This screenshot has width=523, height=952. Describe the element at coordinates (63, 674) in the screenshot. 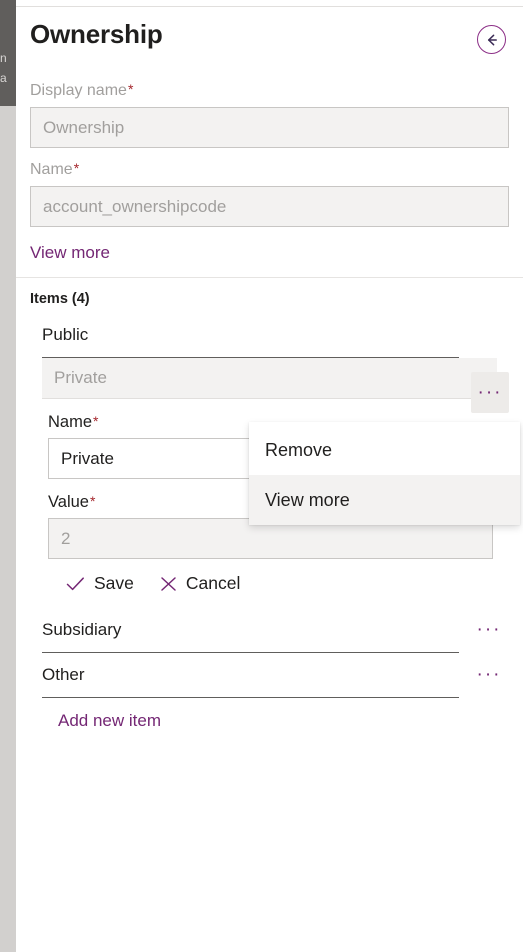

I see `list-item-label: Other` at that location.